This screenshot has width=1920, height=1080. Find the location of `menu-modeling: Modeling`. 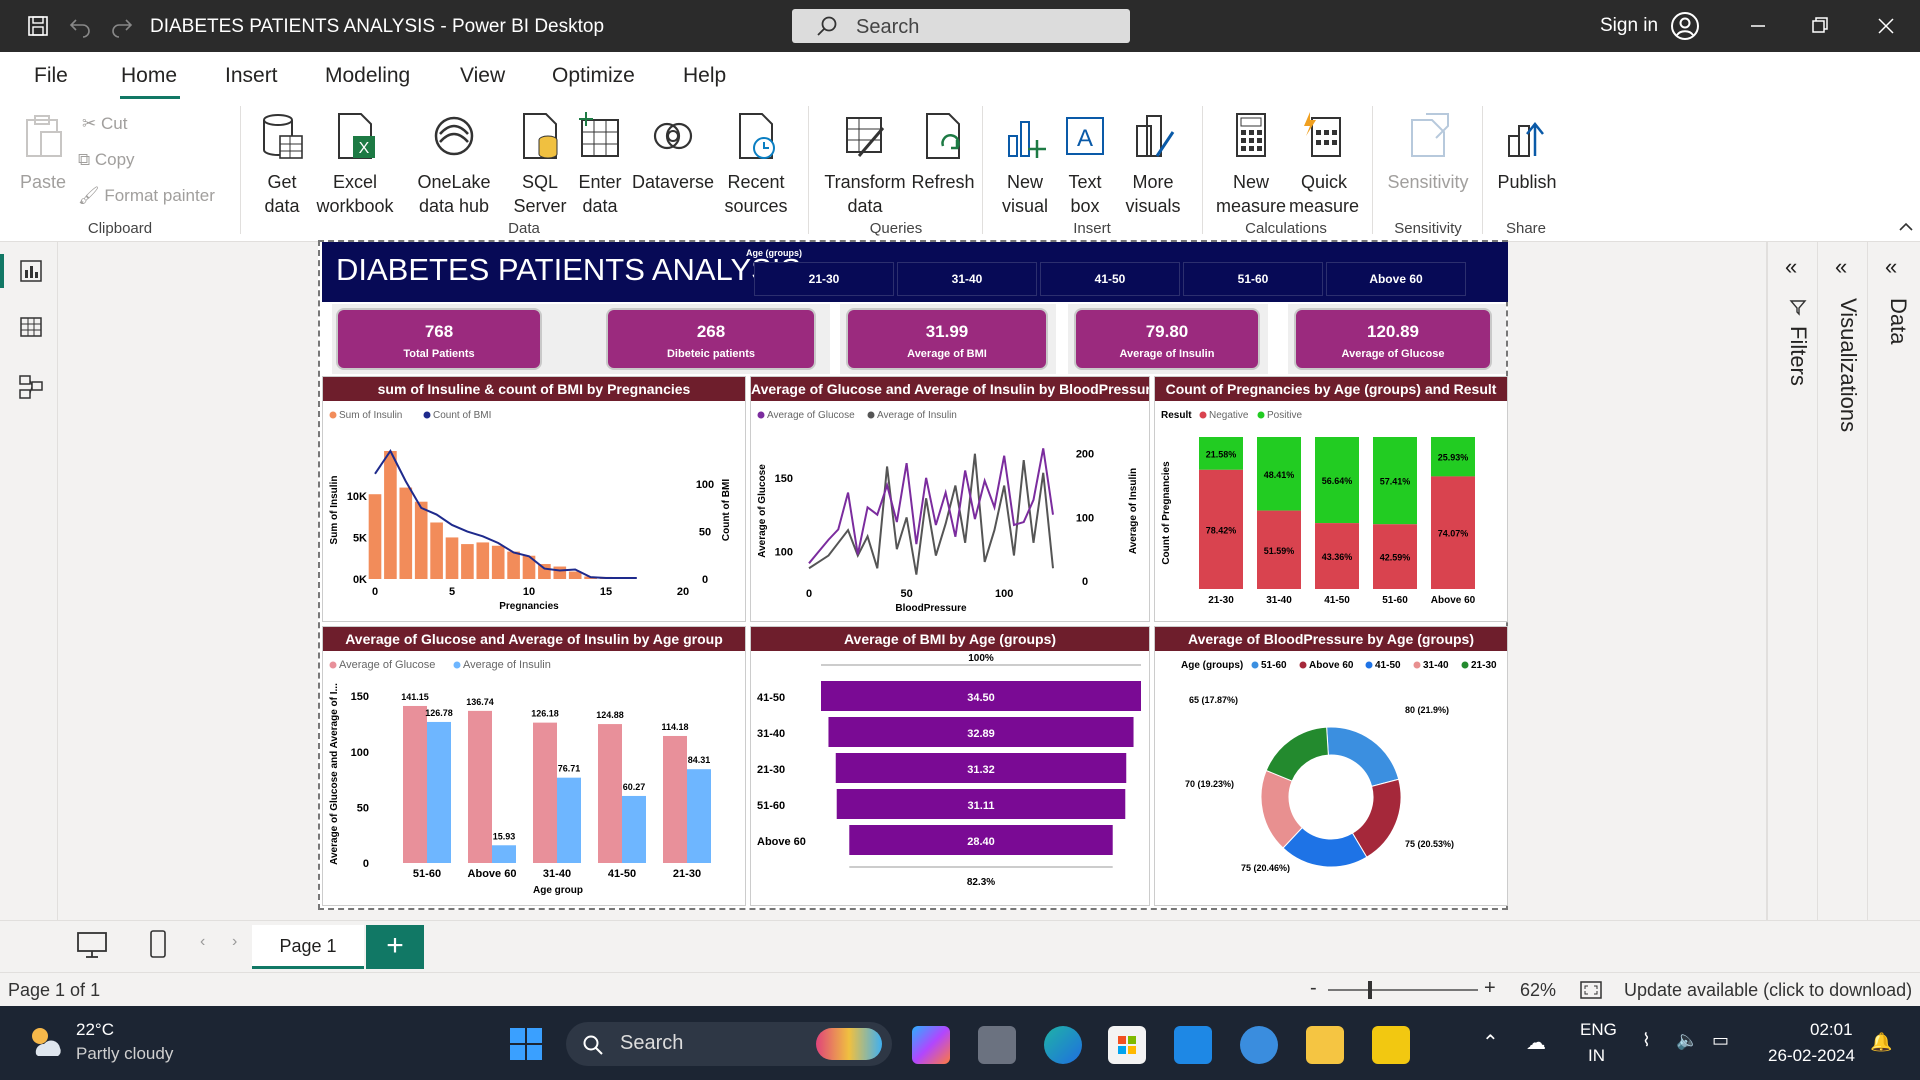

menu-modeling: Modeling is located at coordinates (367, 76).